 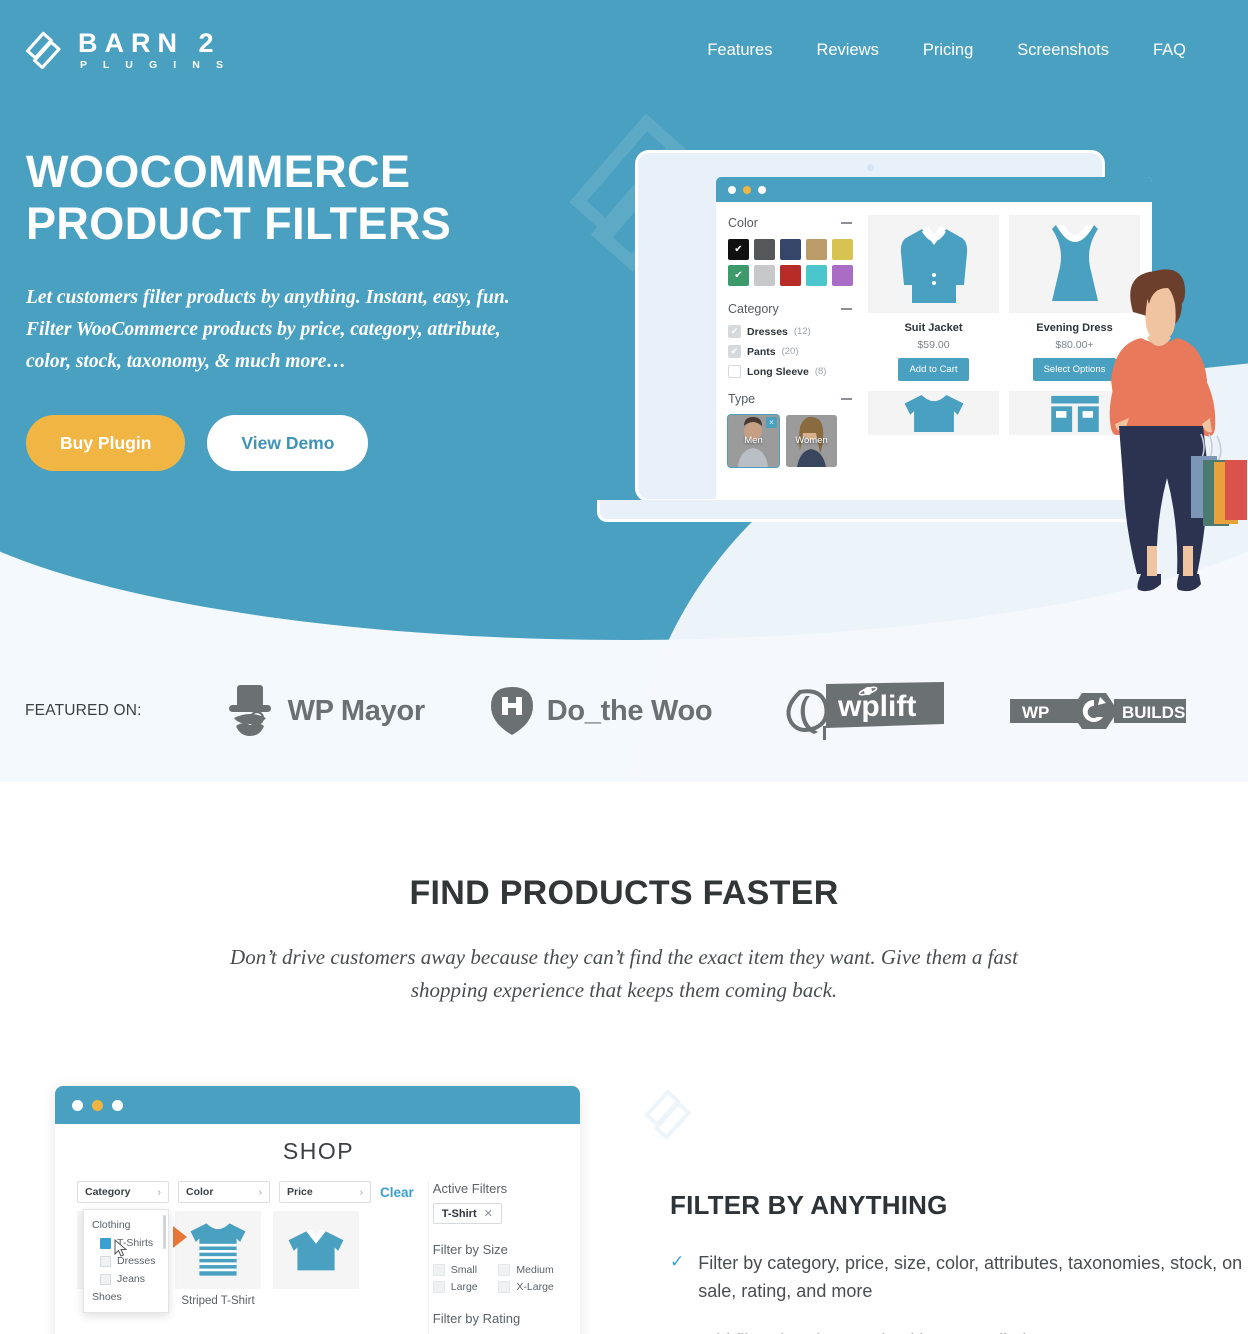 I want to click on active-filter-chip: T-Shirt ✕, so click(x=467, y=1213).